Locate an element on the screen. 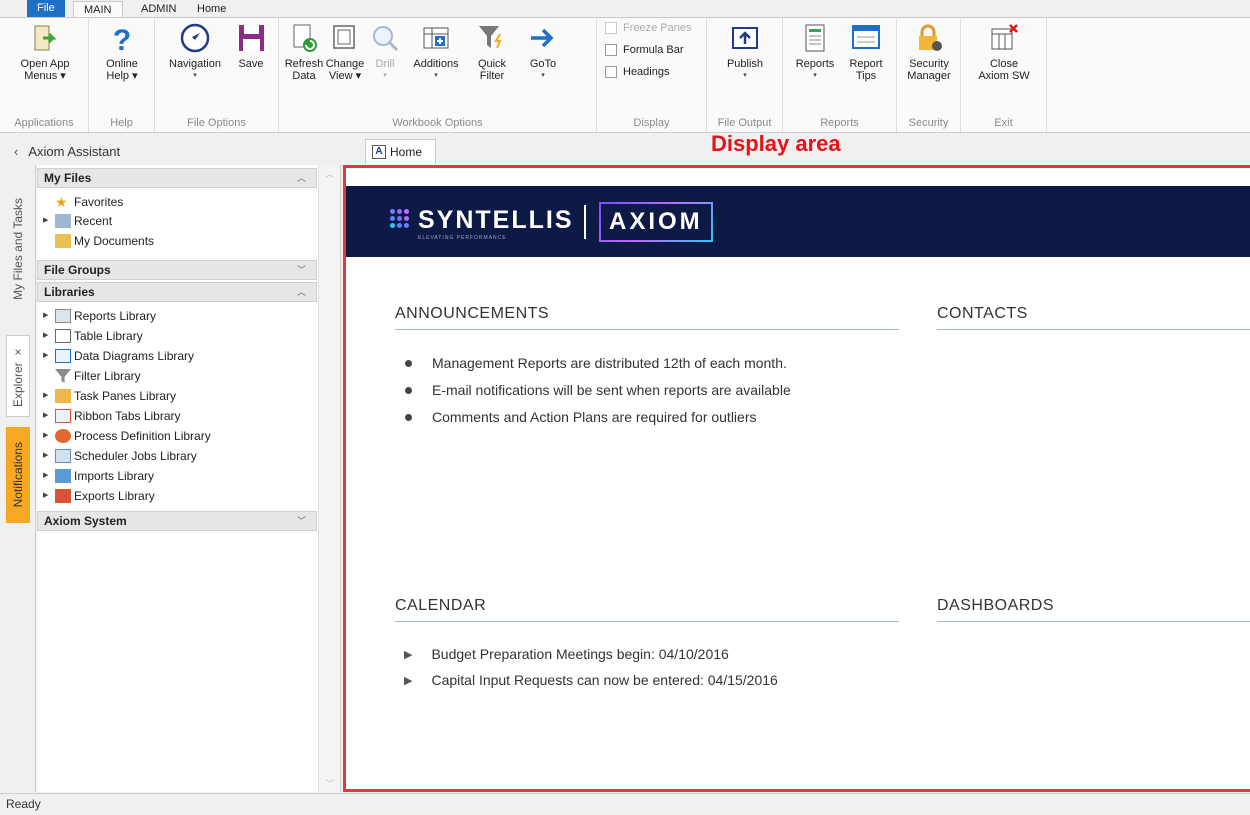 The width and height of the screenshot is (1250, 815). scroll-down-icon: ﹀ is located at coordinates (329, 783).